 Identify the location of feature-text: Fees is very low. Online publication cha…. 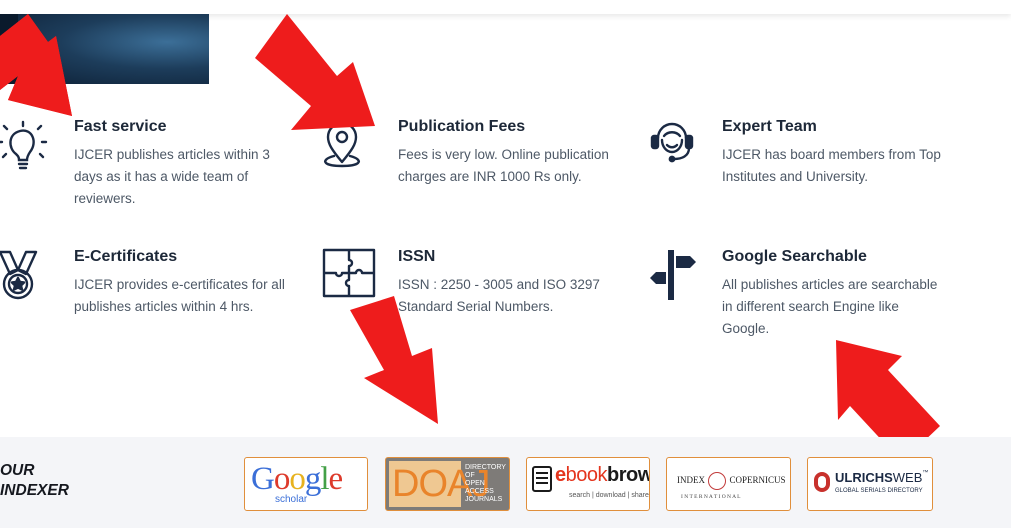
(503, 165).